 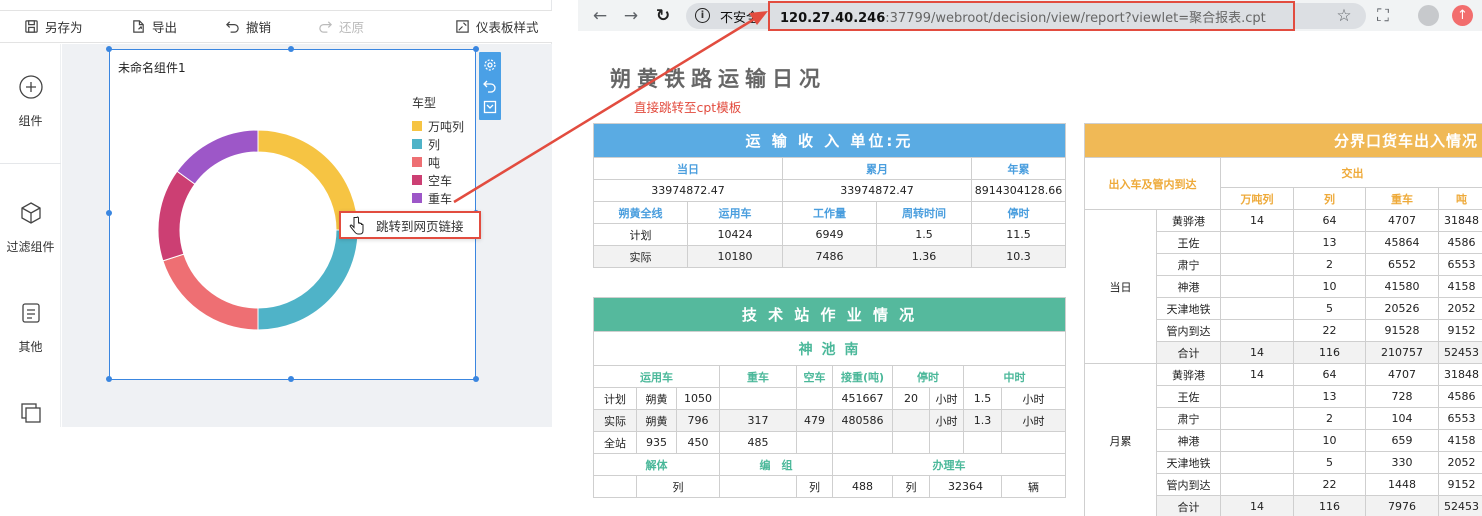 I want to click on table-cell: 朔黄, so click(x=656, y=398).